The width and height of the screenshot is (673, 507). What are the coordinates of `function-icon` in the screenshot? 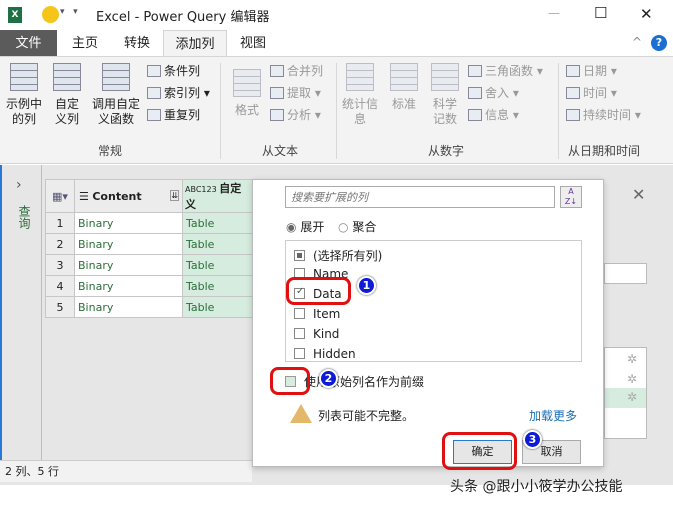 It's located at (116, 77).